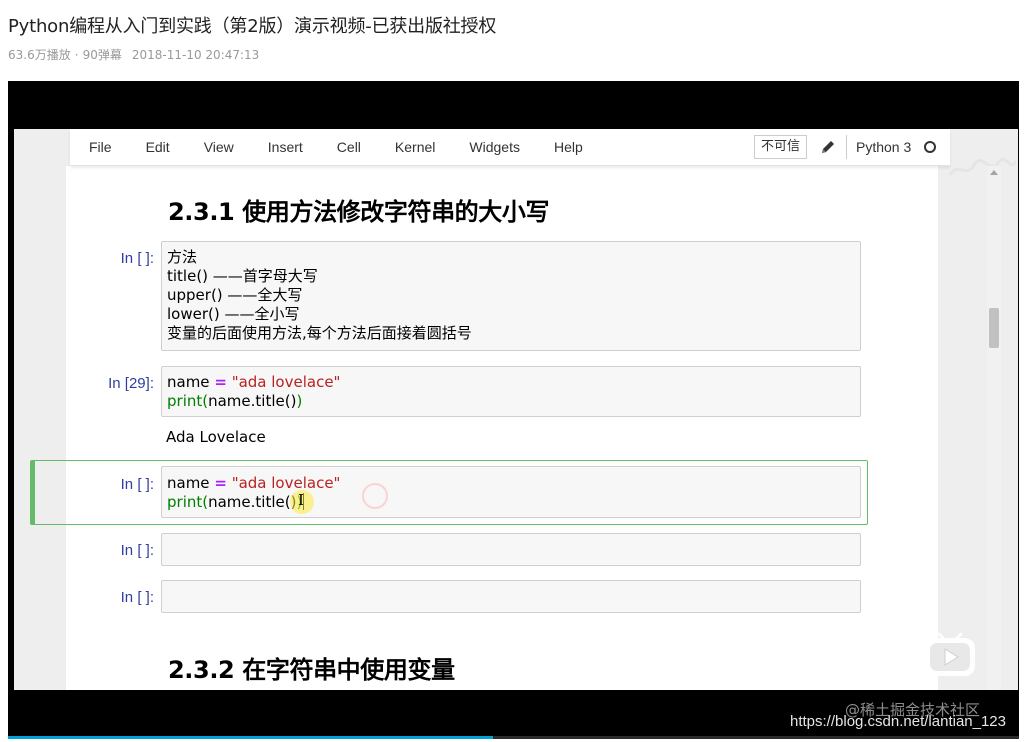 The width and height of the screenshot is (1029, 742). I want to click on cell-4-prompt: In [ ]:, so click(137, 550).